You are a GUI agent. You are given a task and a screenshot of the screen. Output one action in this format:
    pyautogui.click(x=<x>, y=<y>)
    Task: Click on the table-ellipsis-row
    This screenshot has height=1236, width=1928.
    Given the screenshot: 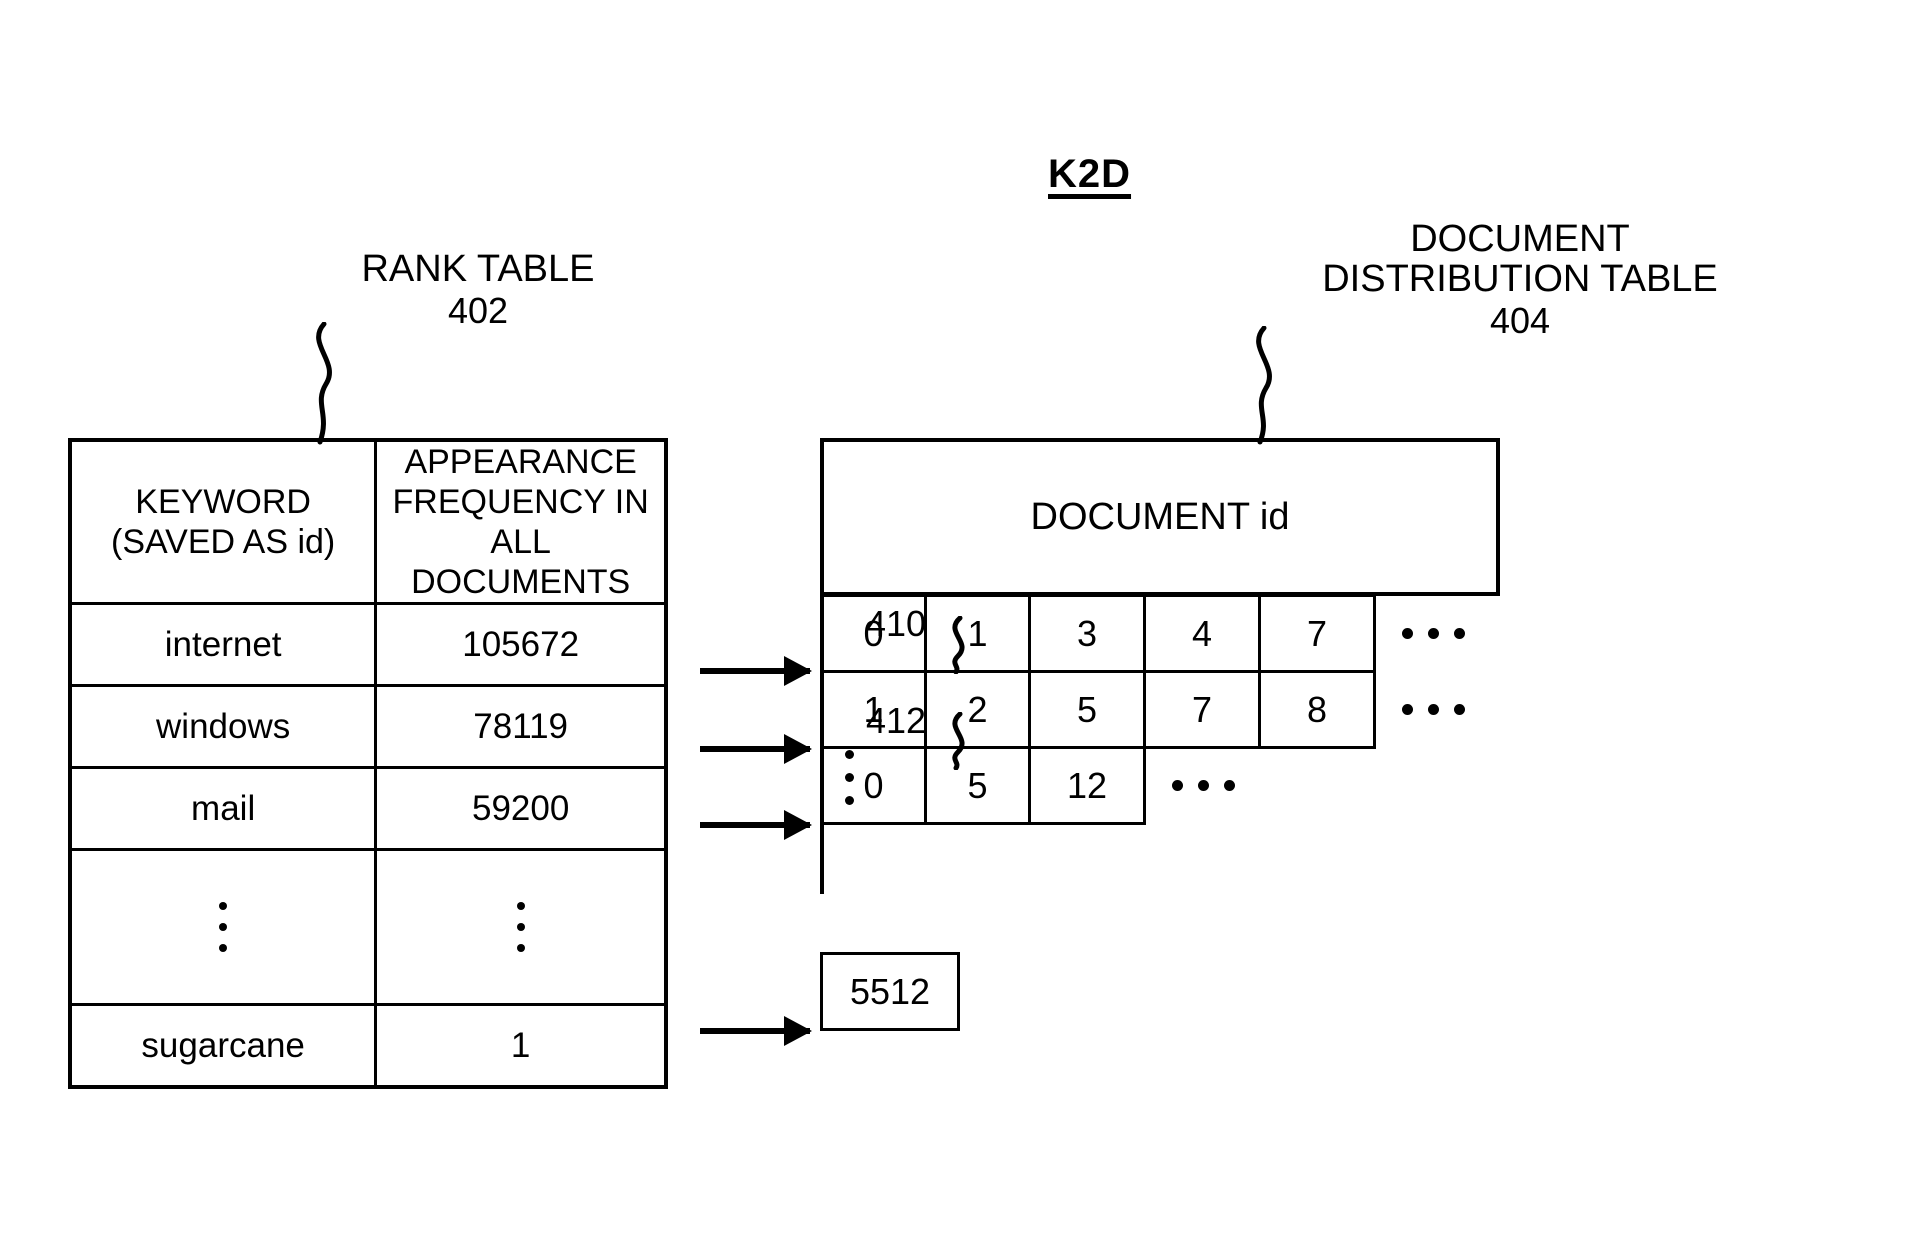 What is the action you would take?
    pyautogui.click(x=368, y=927)
    